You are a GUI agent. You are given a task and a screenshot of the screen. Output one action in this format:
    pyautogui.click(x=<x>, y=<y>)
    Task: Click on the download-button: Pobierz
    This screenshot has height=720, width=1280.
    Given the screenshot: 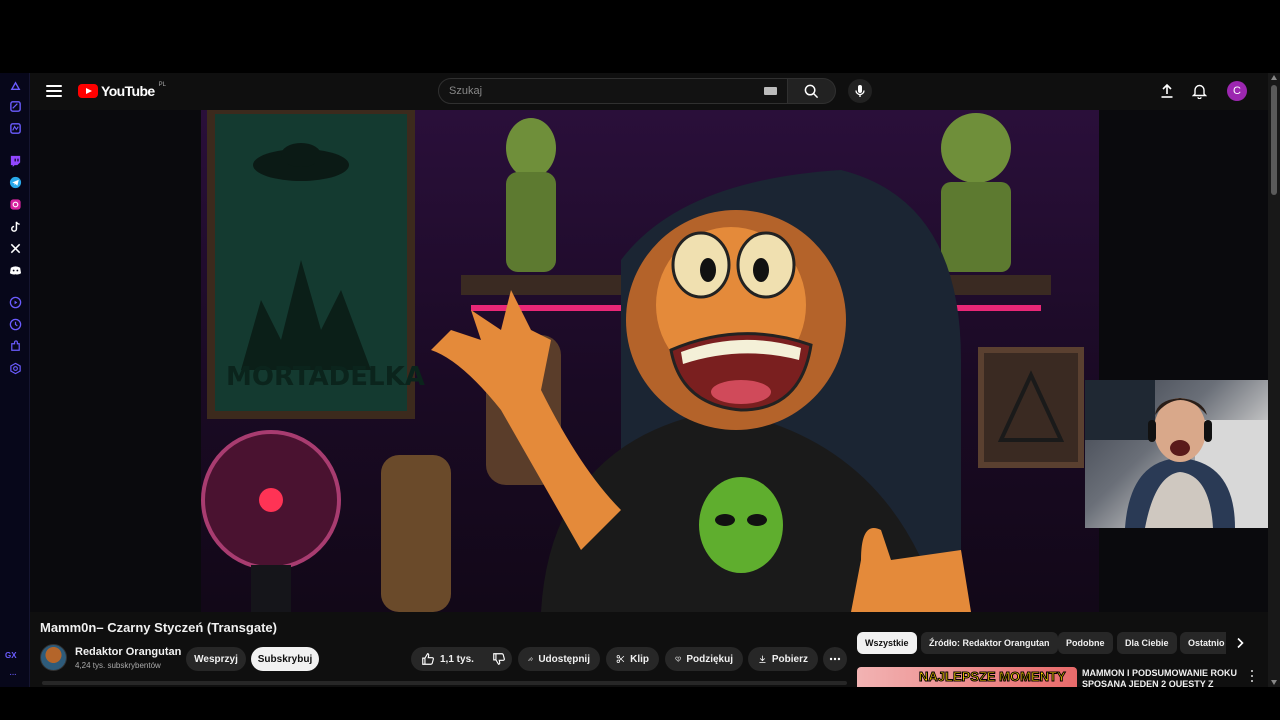 What is the action you would take?
    pyautogui.click(x=783, y=659)
    